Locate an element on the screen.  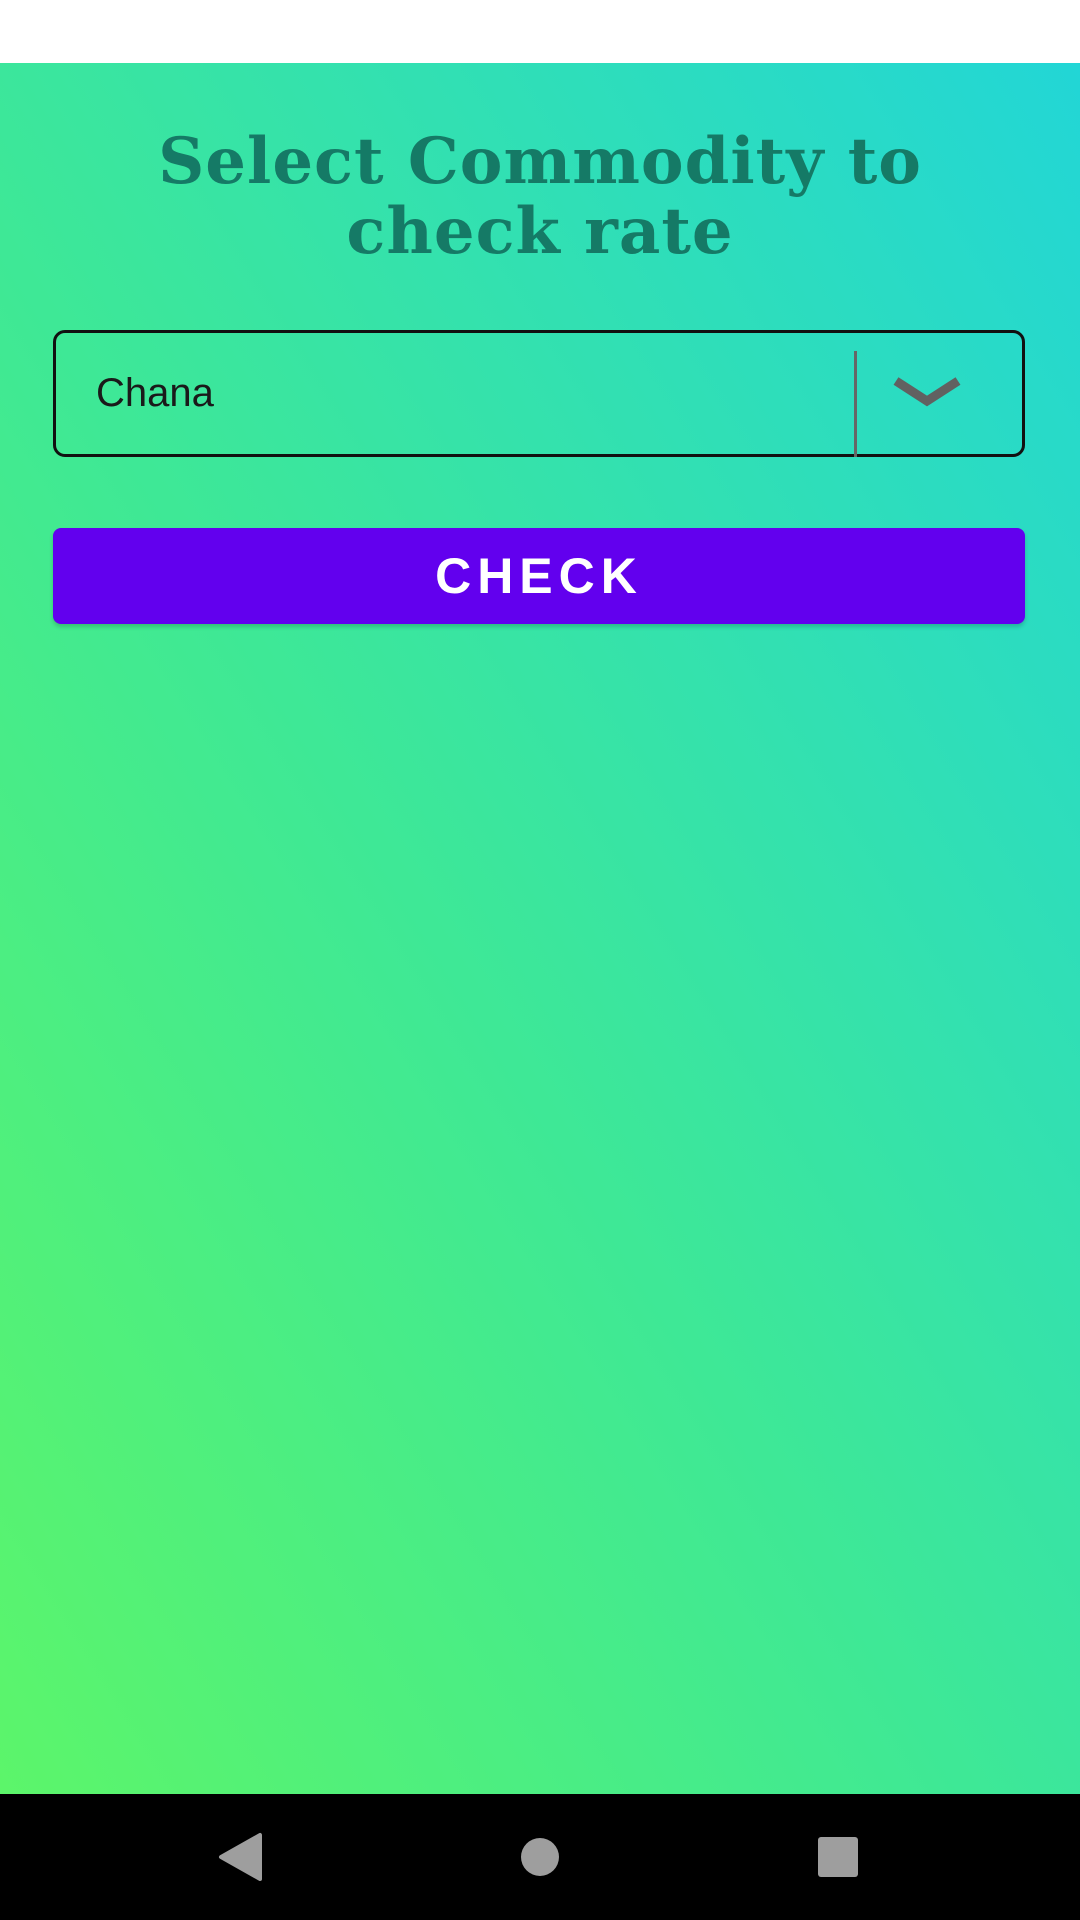
square-recents-icon is located at coordinates (838, 1857).